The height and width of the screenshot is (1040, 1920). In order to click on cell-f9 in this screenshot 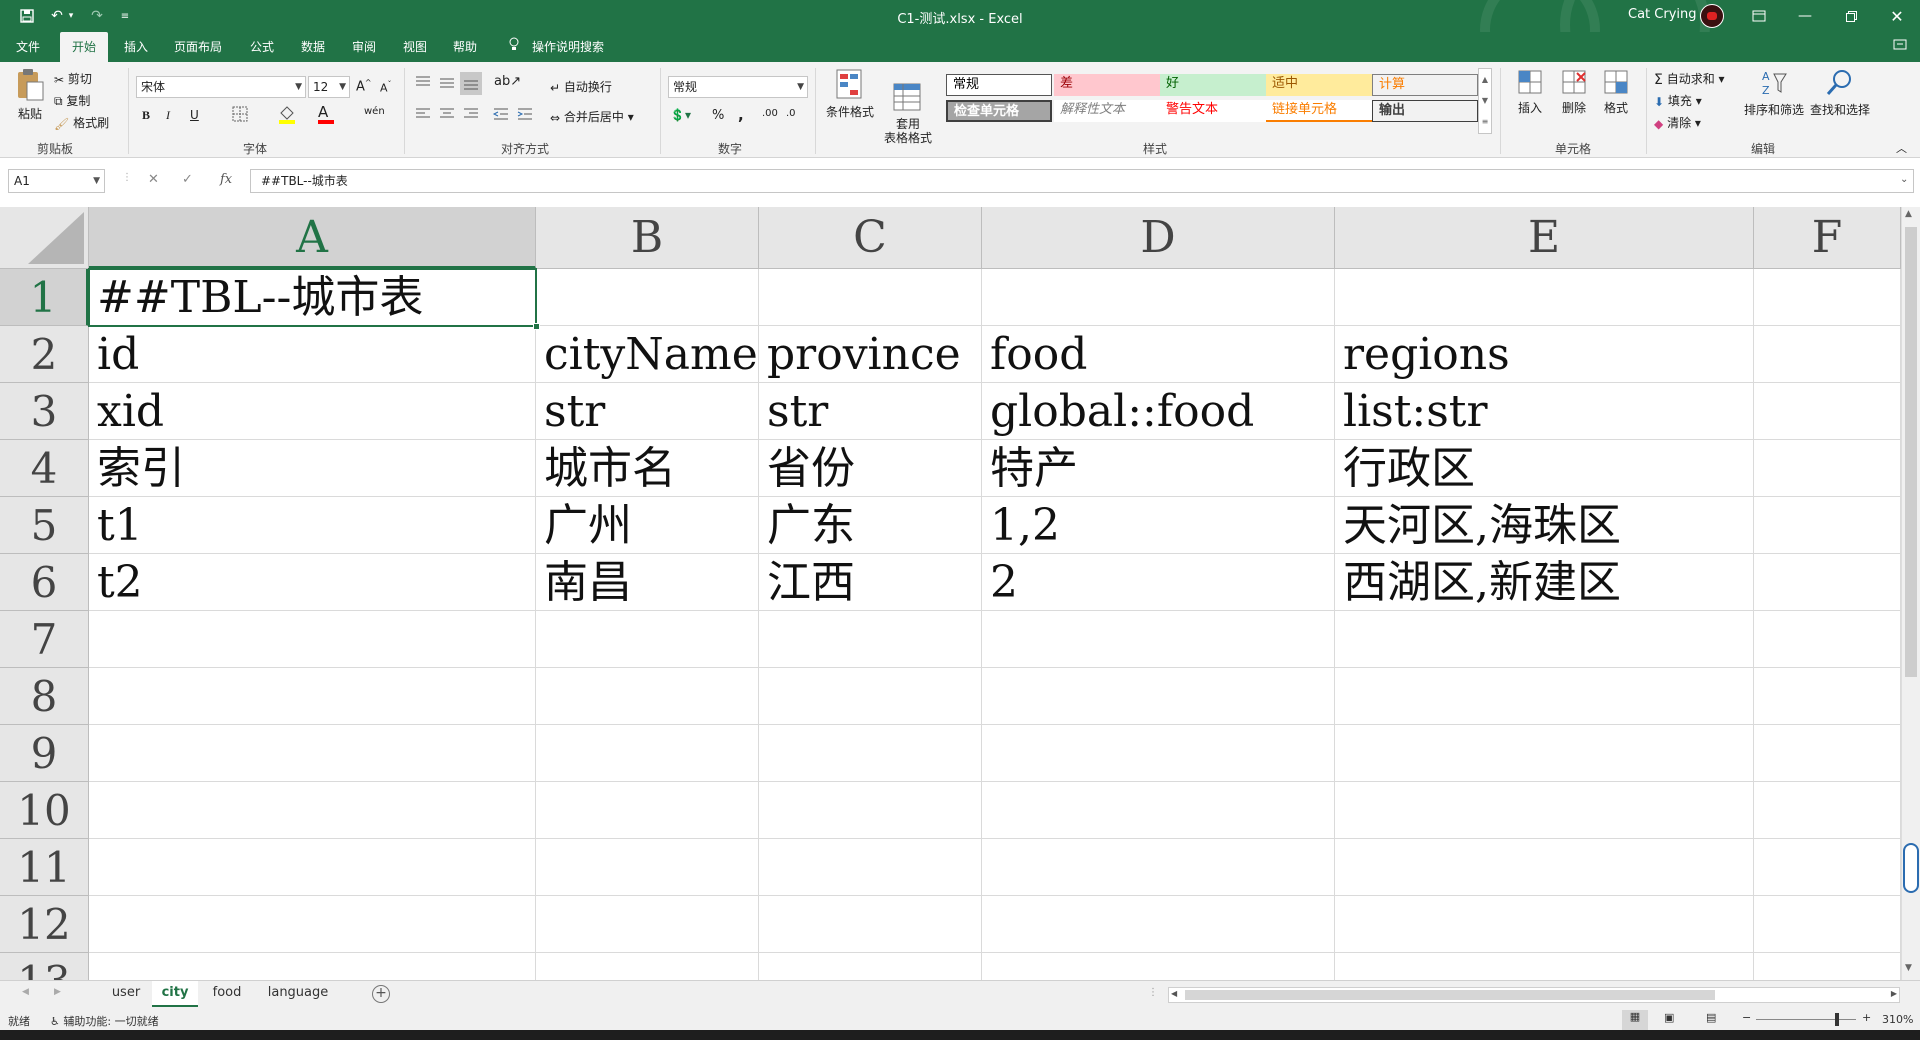, I will do `click(1827, 753)`.